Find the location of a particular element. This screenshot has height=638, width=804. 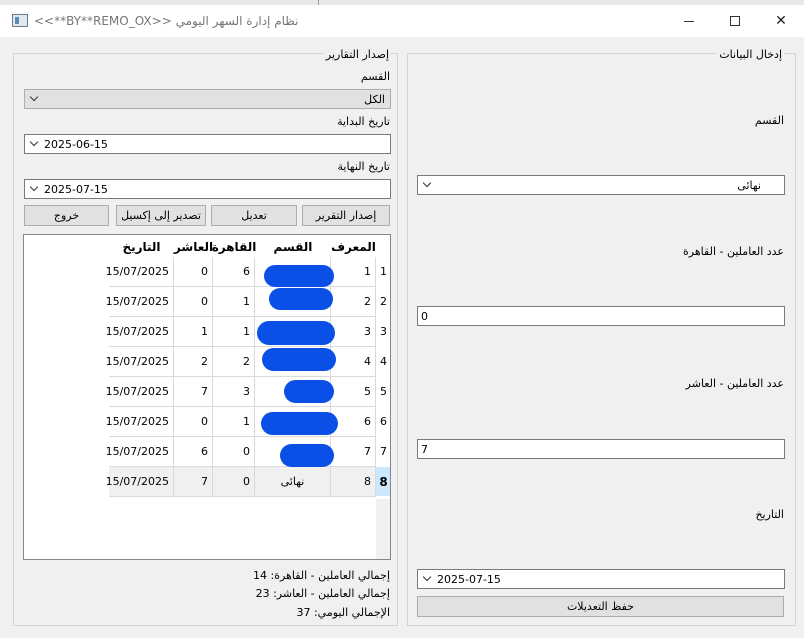

report-department-value: الكل is located at coordinates (374, 99).